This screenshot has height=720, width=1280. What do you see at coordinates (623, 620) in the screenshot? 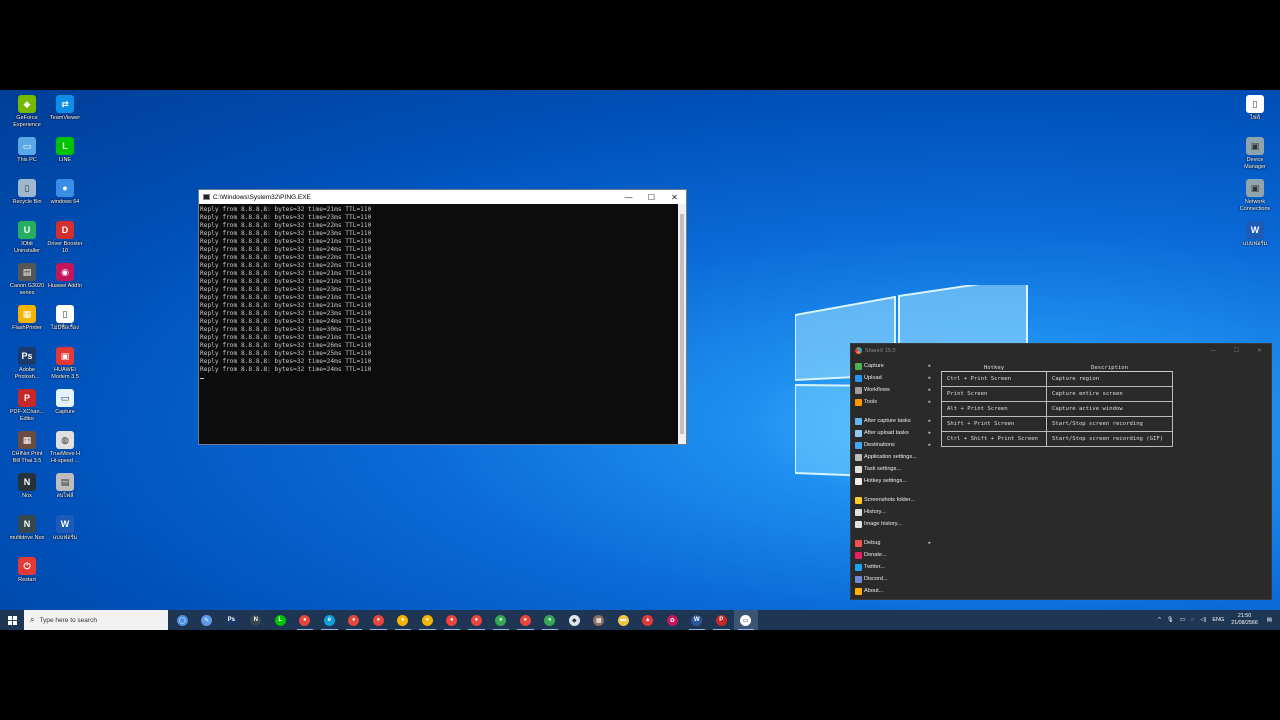
I see `taskbar-app: ▬` at bounding box center [623, 620].